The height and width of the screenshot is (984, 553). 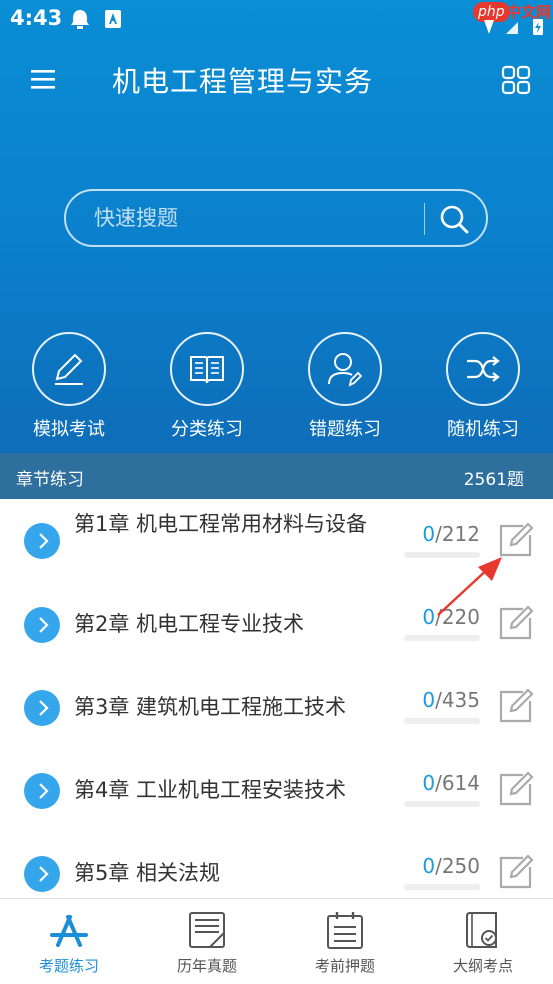 I want to click on notification-bell-icon, so click(x=80, y=19).